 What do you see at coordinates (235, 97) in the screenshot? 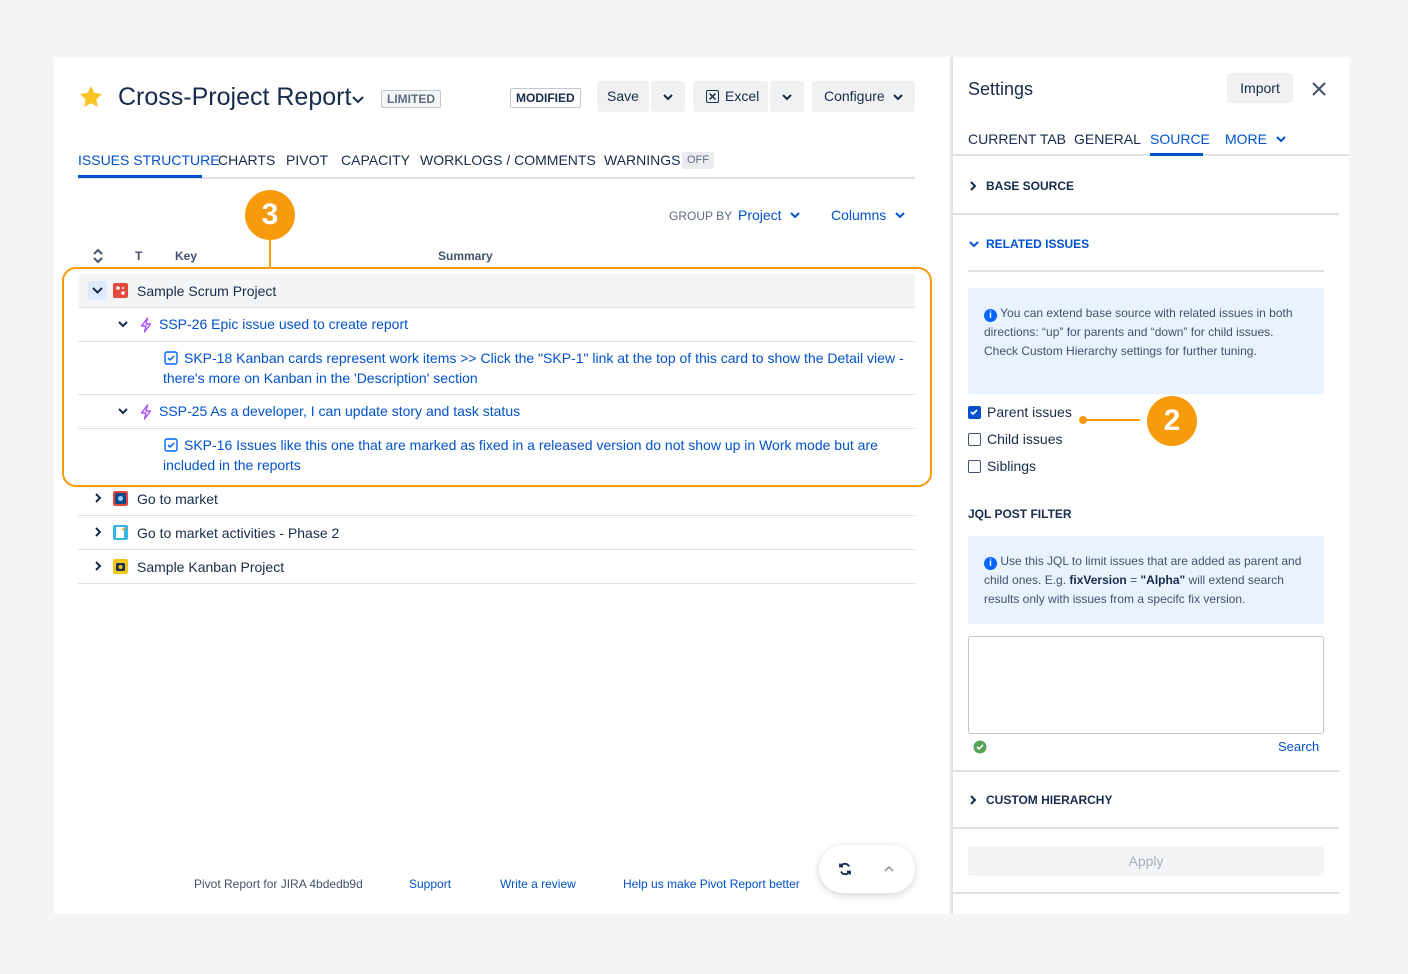
I see `report-title: Cross-Project Report` at bounding box center [235, 97].